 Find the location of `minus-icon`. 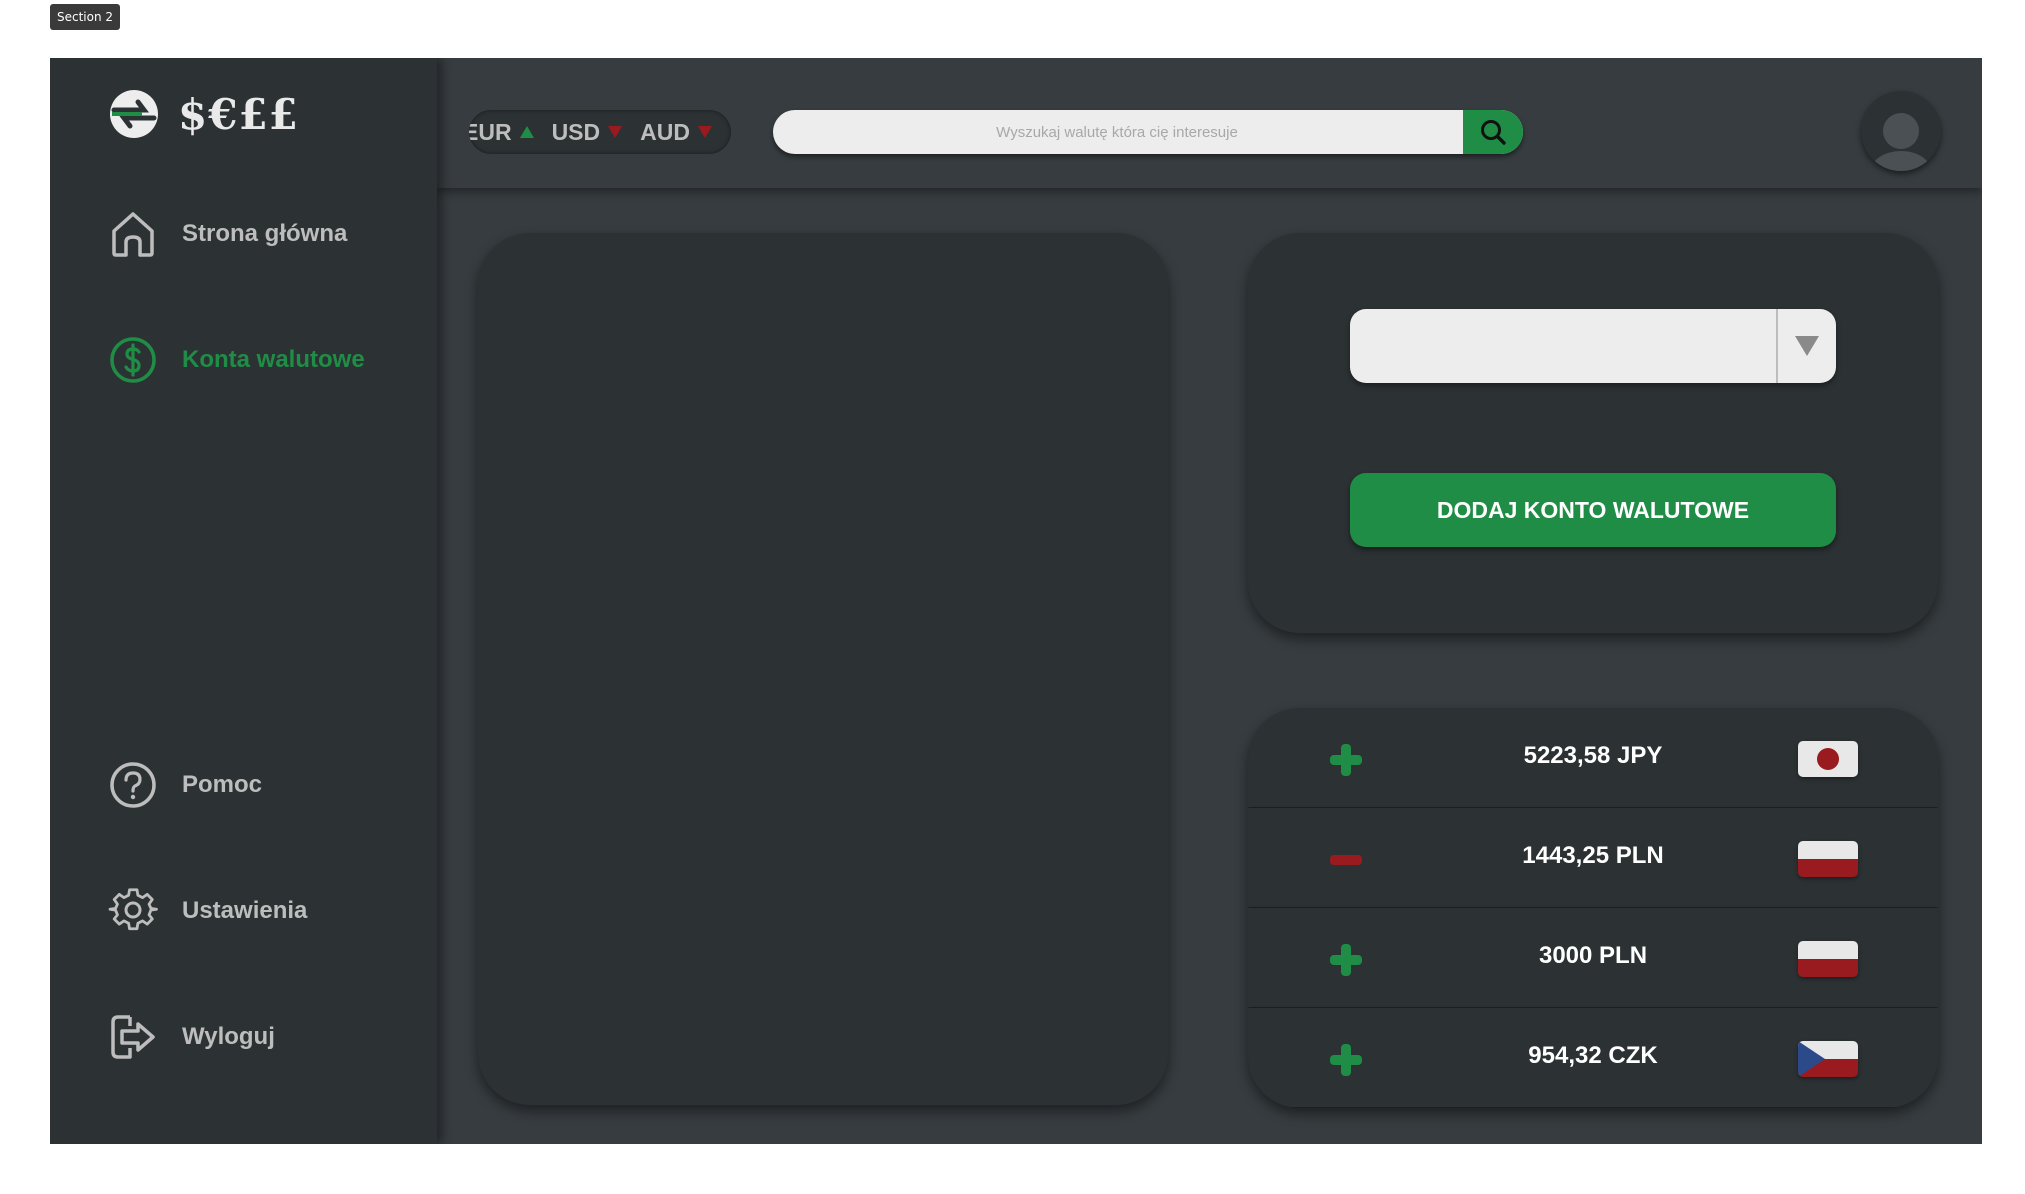

minus-icon is located at coordinates (1346, 860).